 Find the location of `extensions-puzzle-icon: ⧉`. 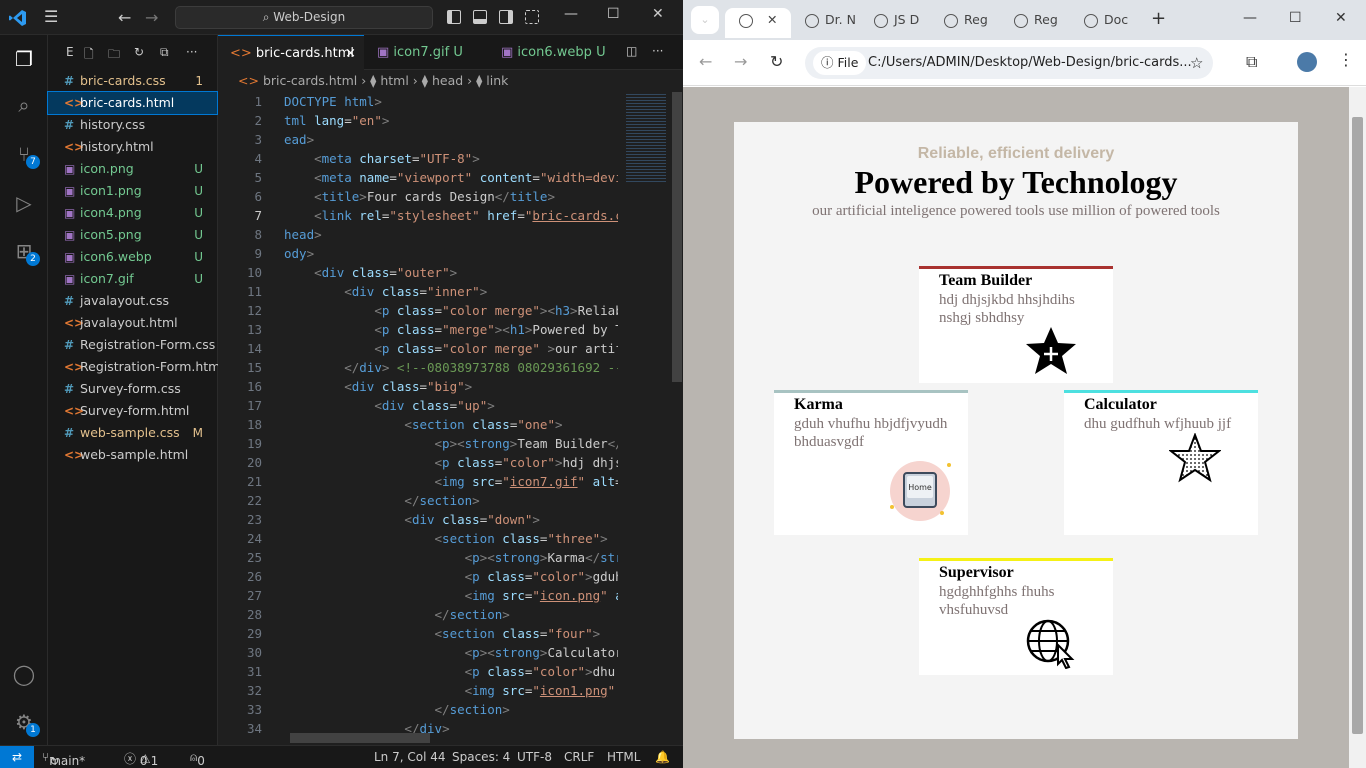

extensions-puzzle-icon: ⧉ is located at coordinates (1251, 62).